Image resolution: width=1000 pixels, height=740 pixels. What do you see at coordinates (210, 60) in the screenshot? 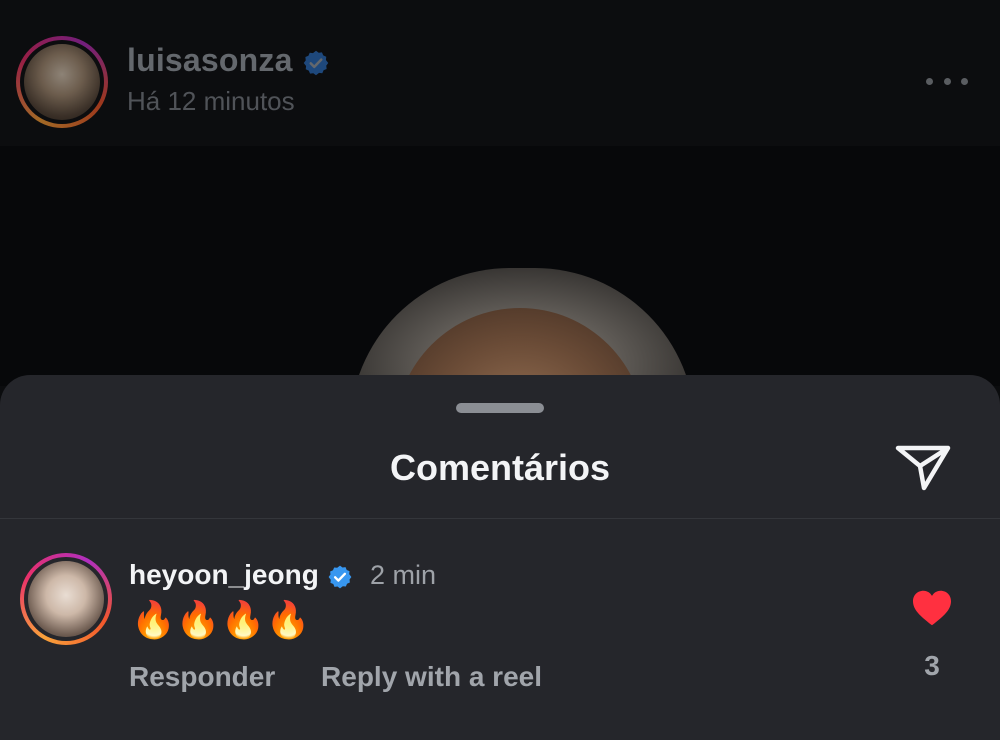
I see `post-author-name: luisasonza` at bounding box center [210, 60].